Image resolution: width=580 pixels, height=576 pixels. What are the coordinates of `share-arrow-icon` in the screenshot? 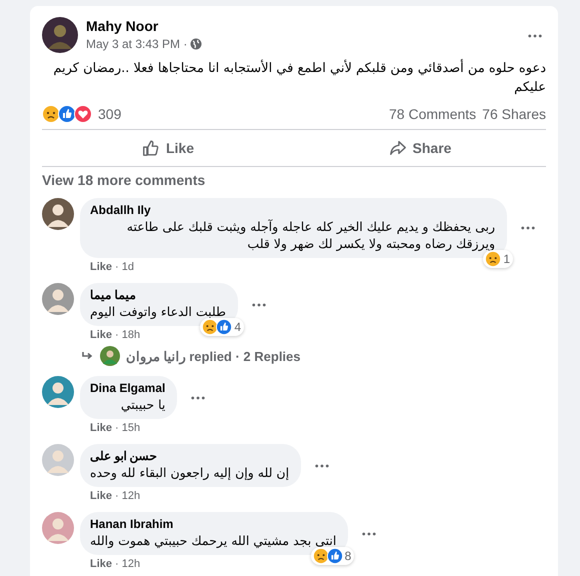 It's located at (397, 148).